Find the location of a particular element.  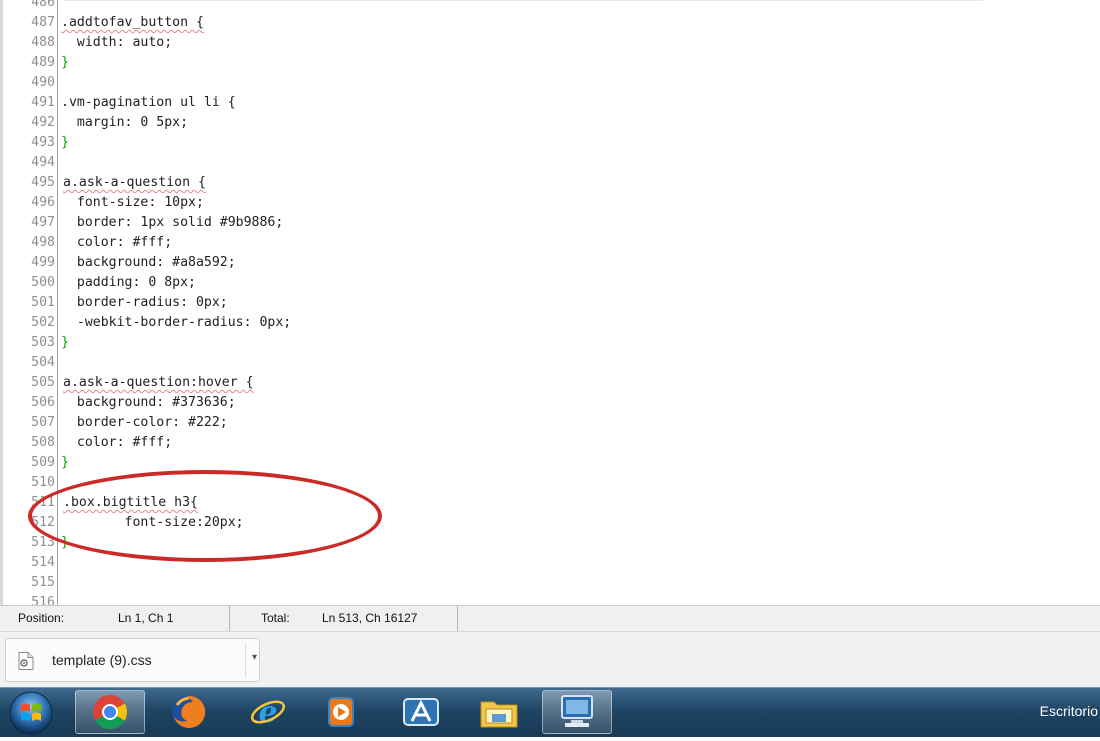

line-number: 493 is located at coordinates (43, 142).